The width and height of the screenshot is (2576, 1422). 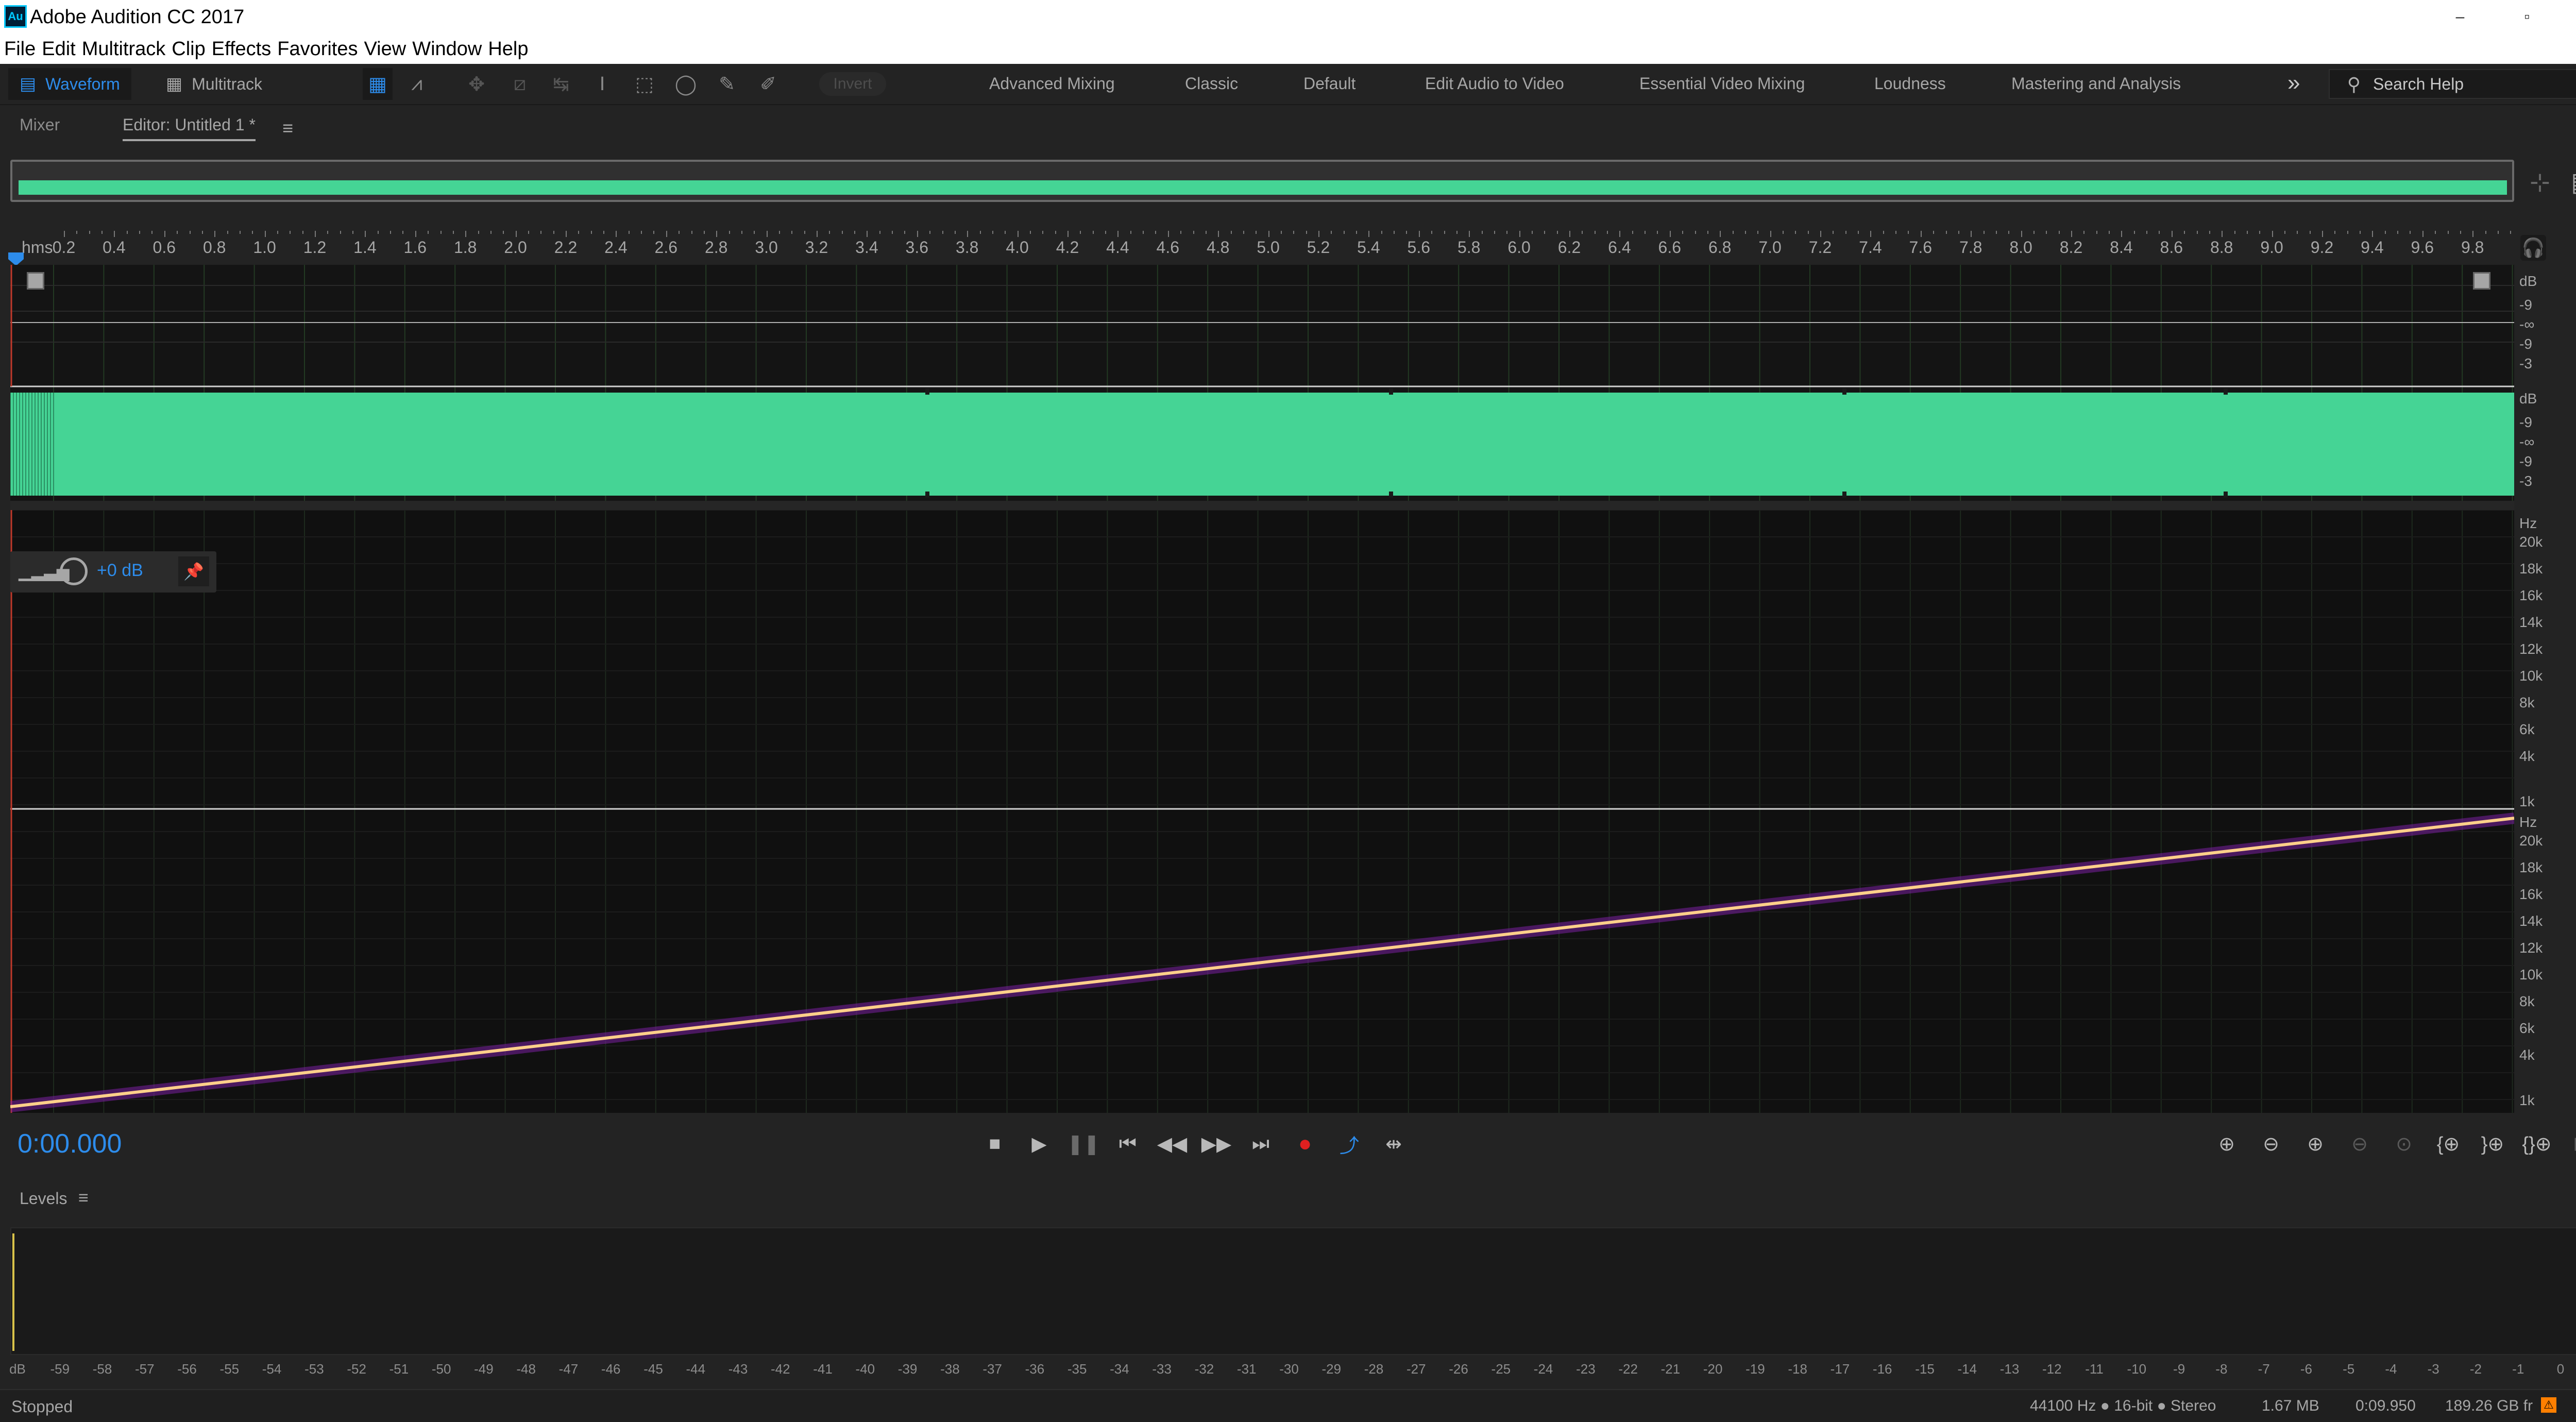 I want to click on headphones-icon: 🎧, so click(x=2533, y=248).